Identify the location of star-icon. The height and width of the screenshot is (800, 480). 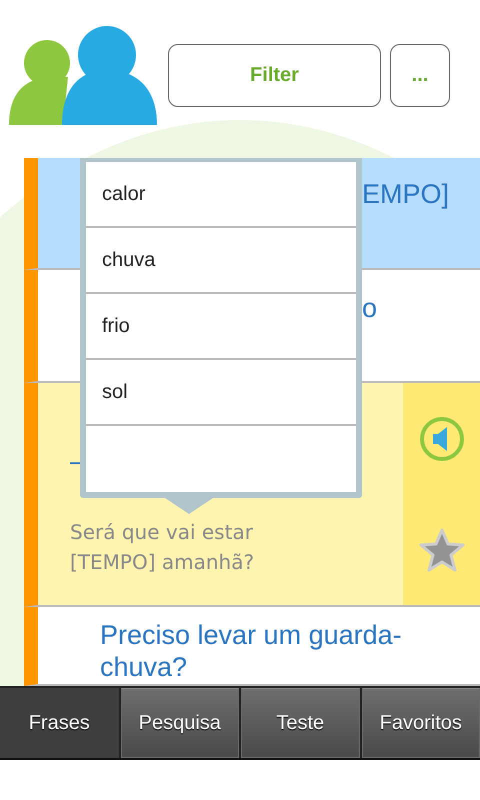
(441, 549).